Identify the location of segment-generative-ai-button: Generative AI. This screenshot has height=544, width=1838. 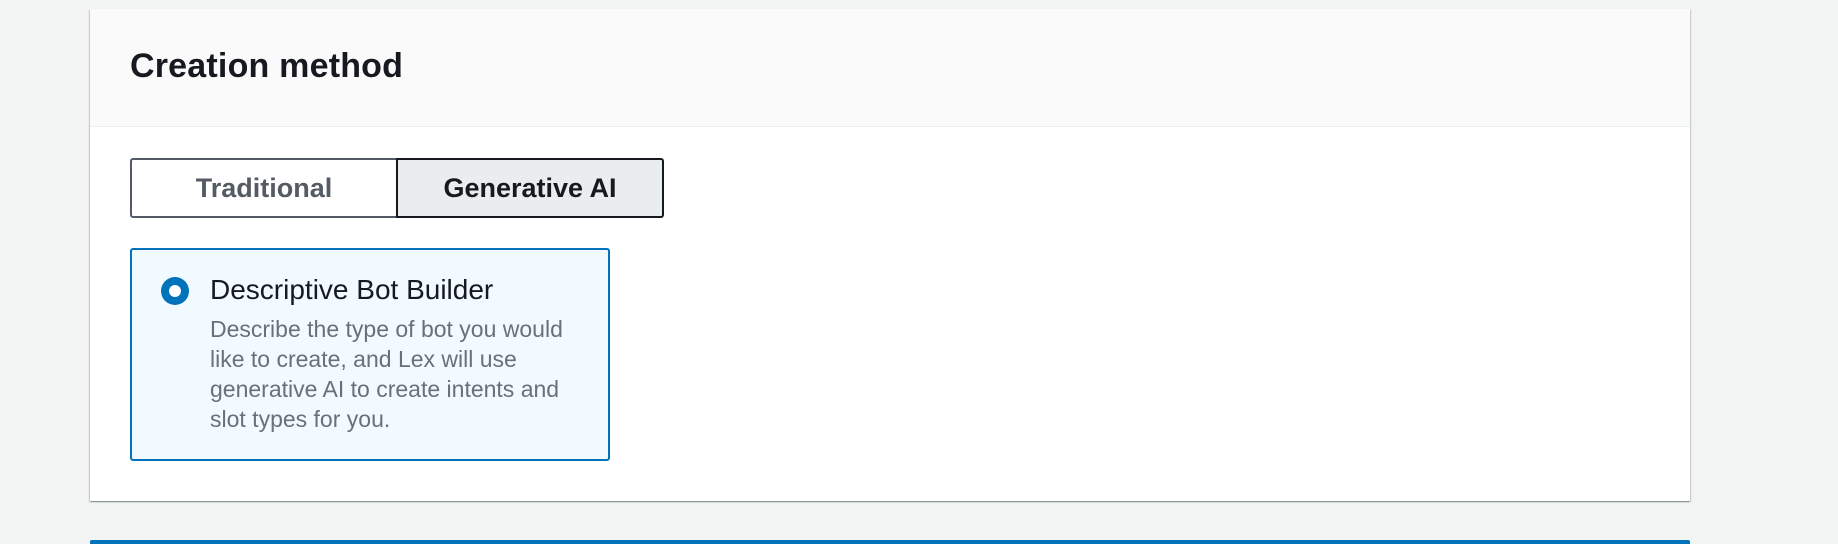
(530, 188).